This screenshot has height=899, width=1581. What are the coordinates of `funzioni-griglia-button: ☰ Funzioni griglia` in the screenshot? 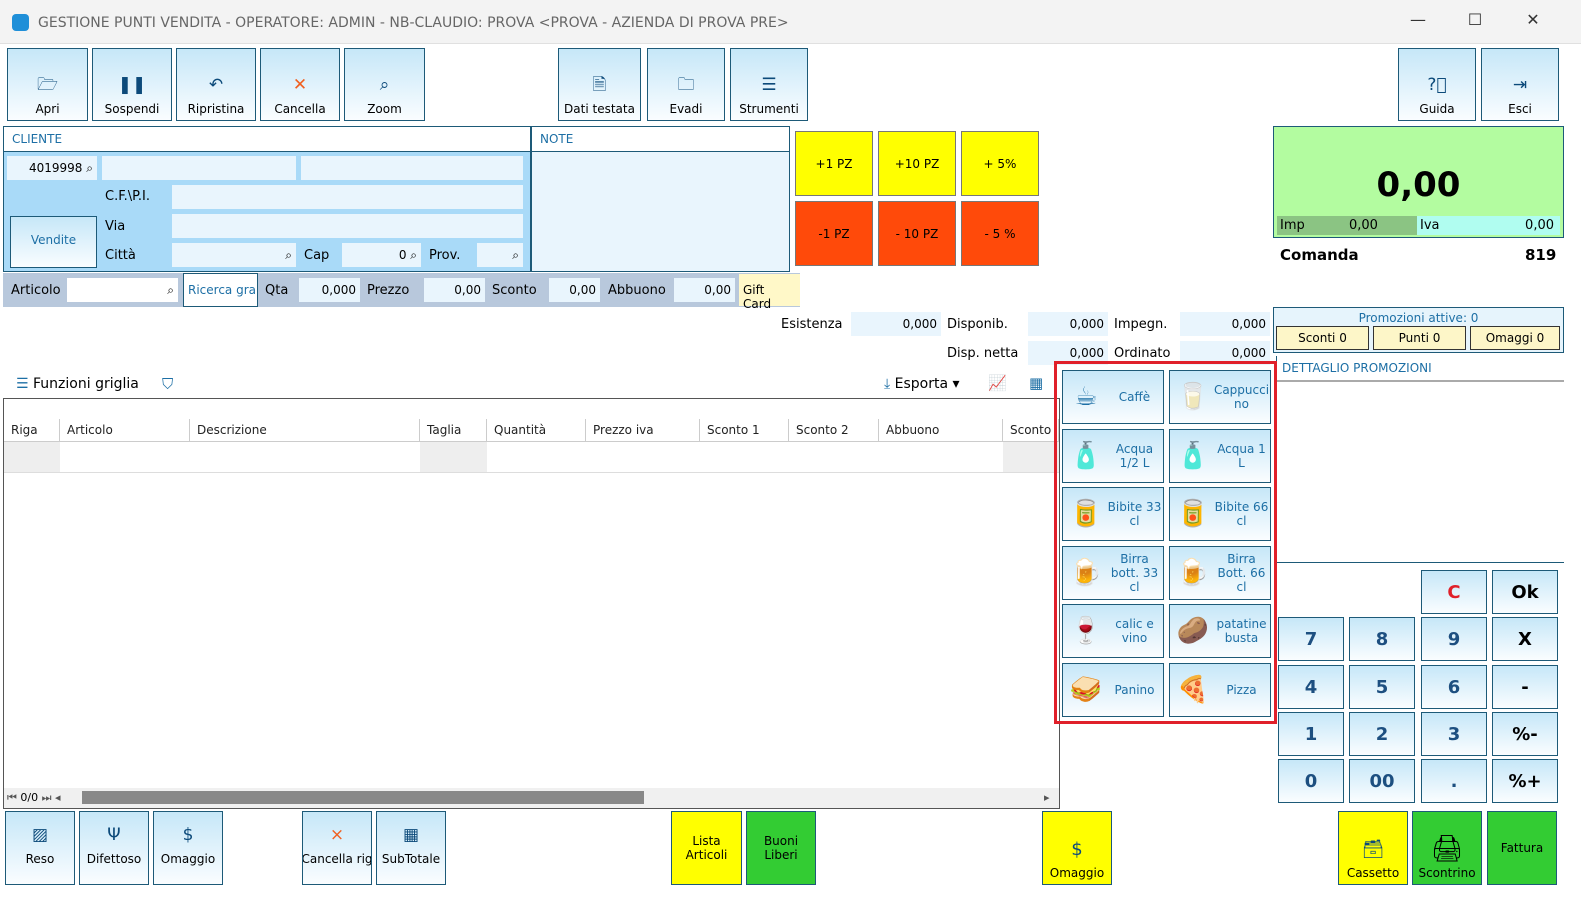 It's located at (77, 384).